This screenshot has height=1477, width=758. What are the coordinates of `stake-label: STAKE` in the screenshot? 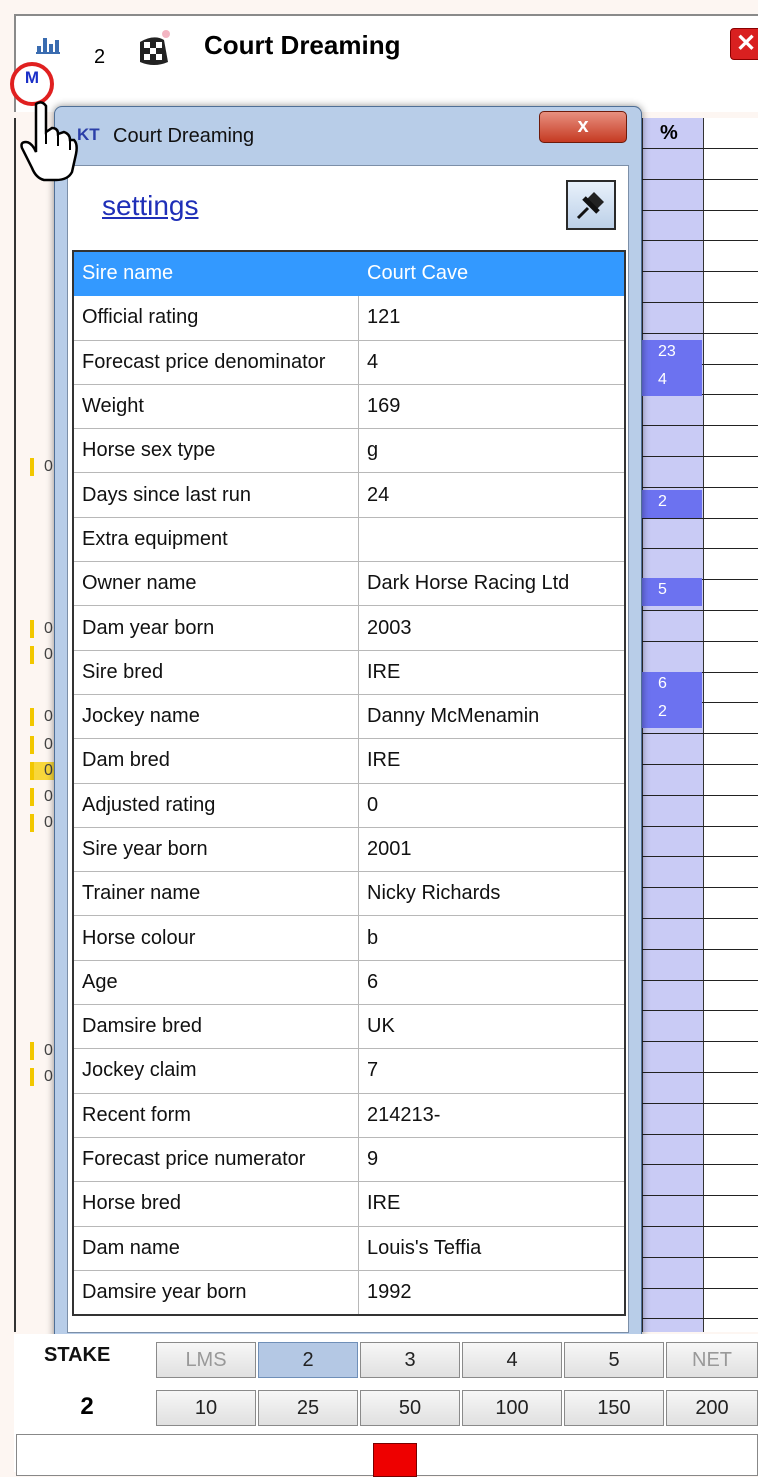 It's located at (77, 1355).